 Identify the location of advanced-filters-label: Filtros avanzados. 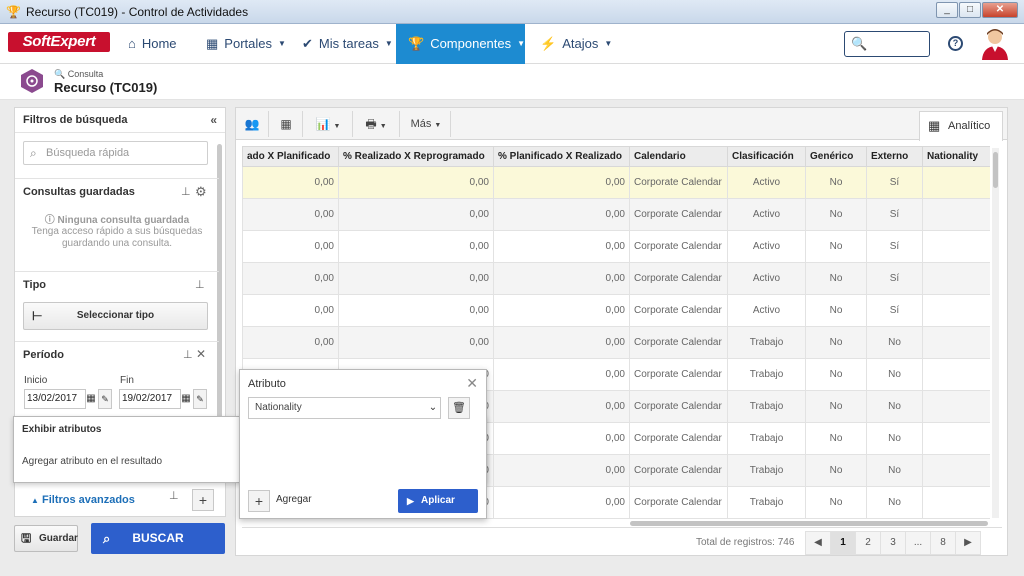
(88, 500).